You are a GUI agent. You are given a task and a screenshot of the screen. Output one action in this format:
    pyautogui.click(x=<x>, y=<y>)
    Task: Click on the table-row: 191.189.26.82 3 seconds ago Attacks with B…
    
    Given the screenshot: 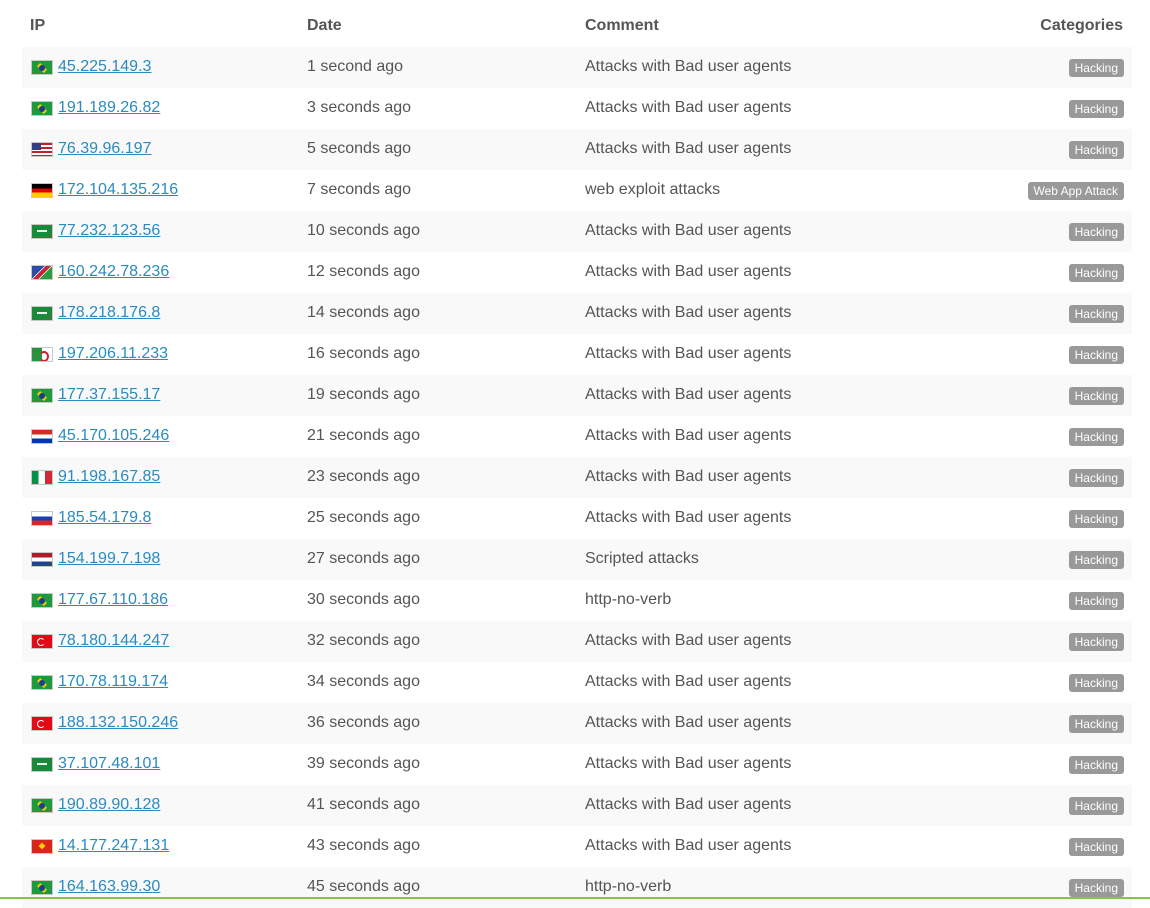 What is the action you would take?
    pyautogui.click(x=577, y=108)
    